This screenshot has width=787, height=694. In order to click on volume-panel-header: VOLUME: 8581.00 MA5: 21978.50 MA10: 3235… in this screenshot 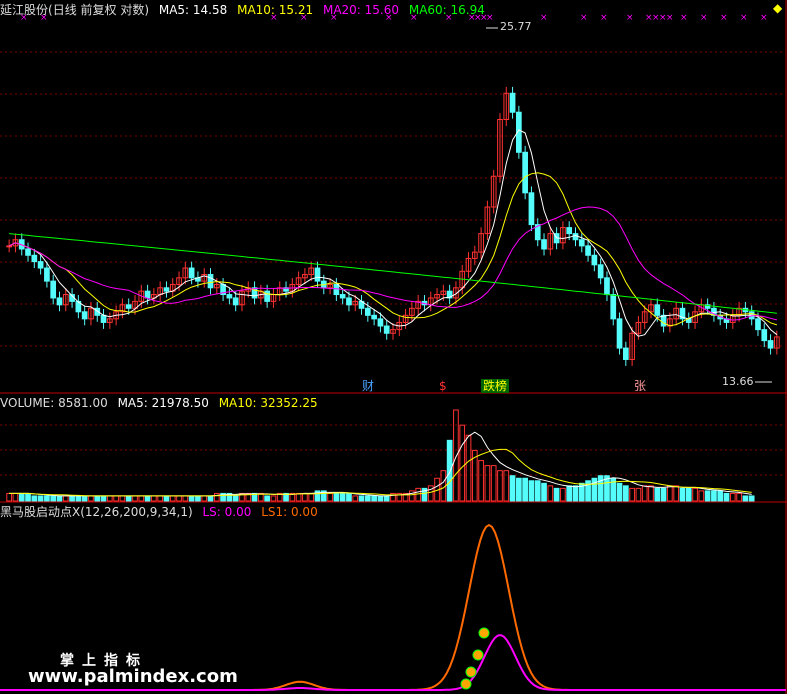, I will do `click(162, 403)`.